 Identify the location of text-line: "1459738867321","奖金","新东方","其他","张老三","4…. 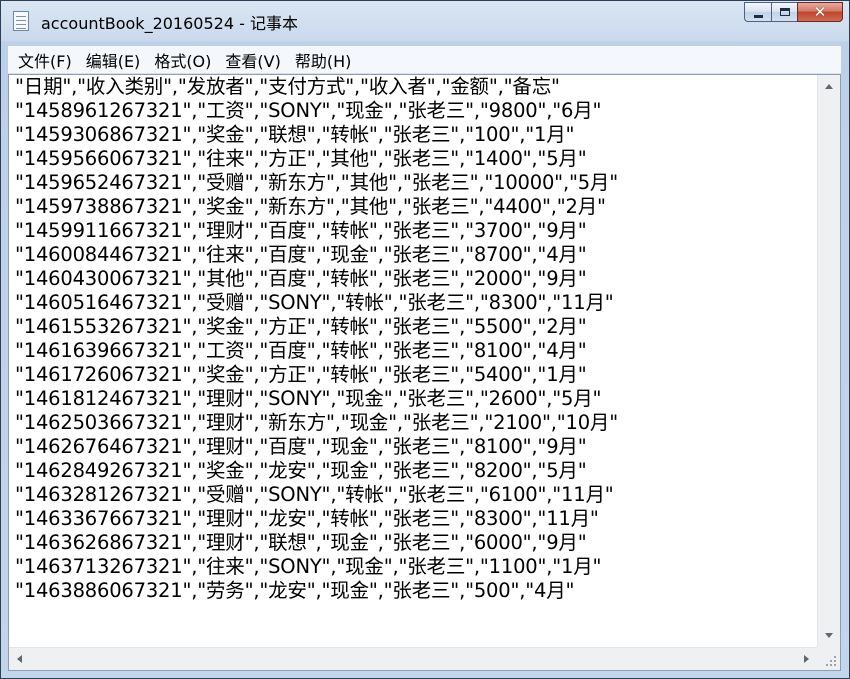
(413, 207).